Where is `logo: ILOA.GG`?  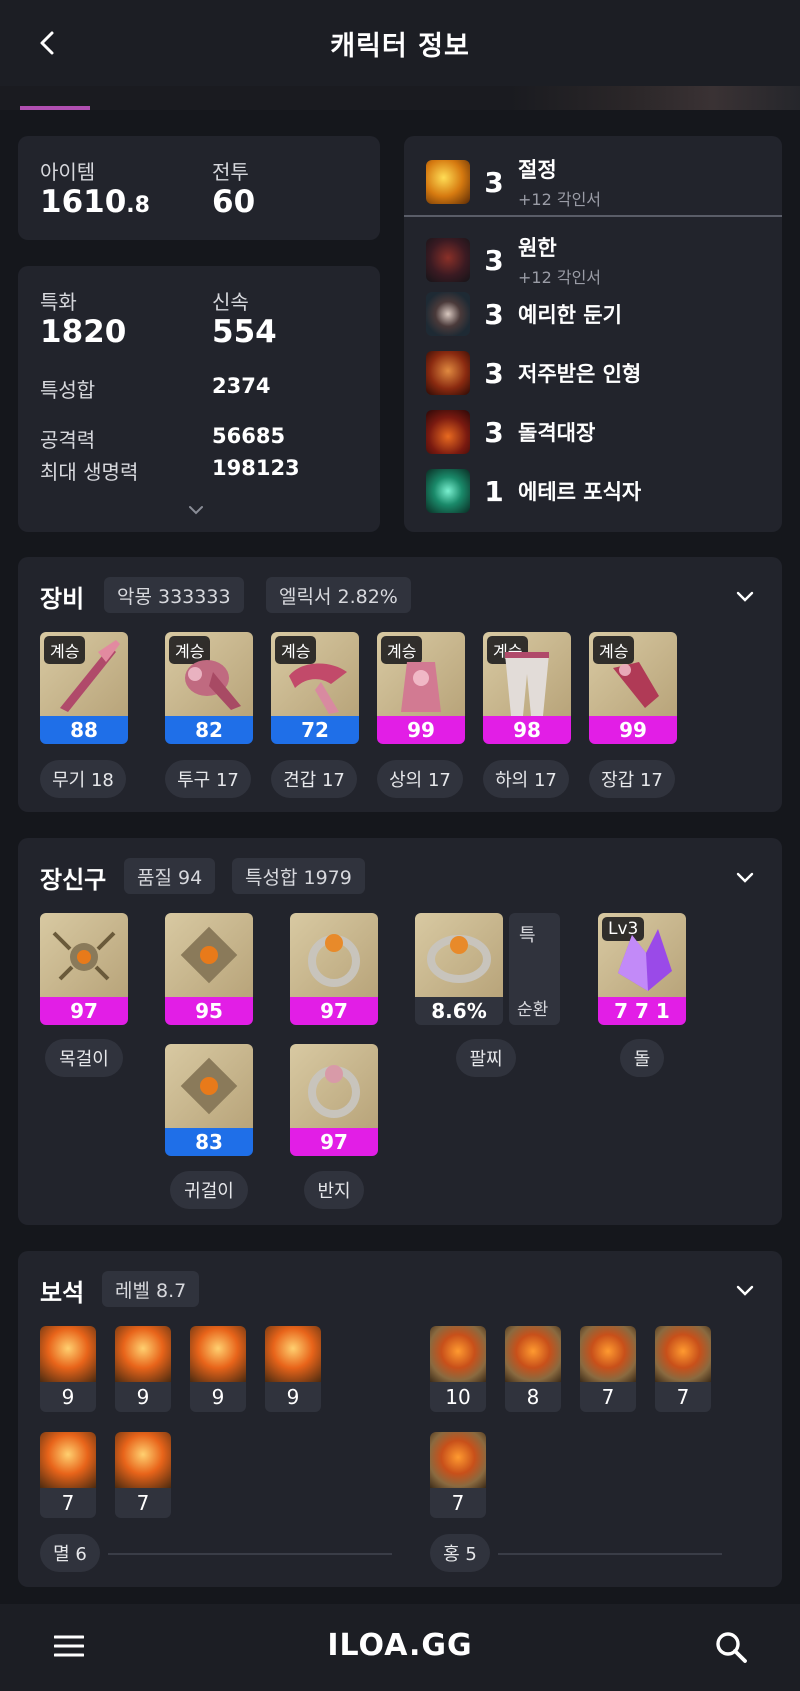 logo: ILOA.GG is located at coordinates (400, 1645).